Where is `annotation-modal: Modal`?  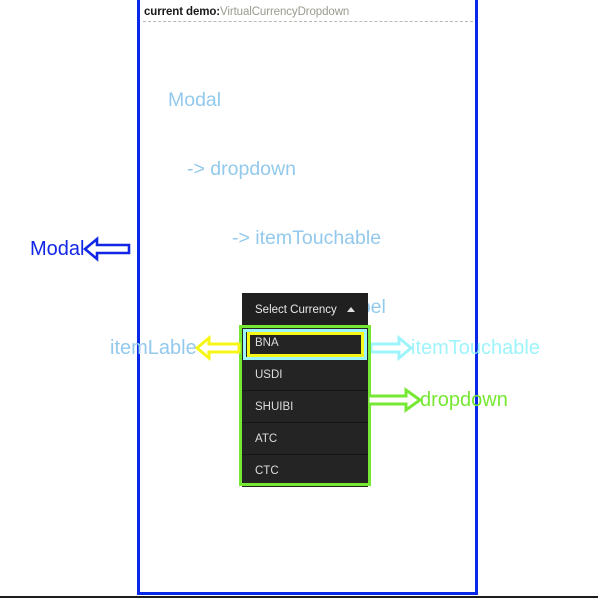
annotation-modal: Modal is located at coordinates (80, 249).